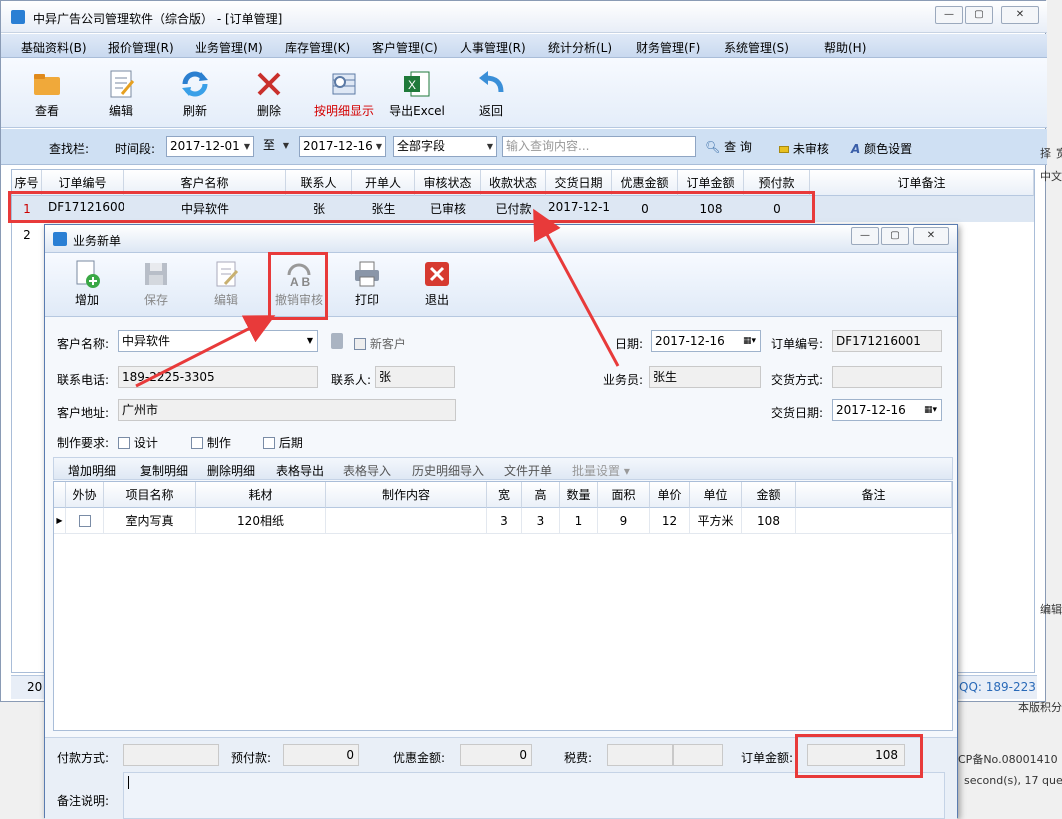  I want to click on svg-text: X, so click(412, 85).